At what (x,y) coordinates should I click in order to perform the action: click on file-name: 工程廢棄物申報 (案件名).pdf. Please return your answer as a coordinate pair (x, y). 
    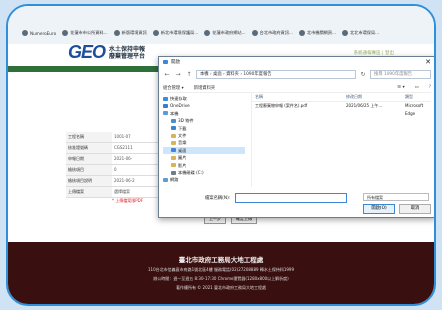
    Looking at the image, I should click on (281, 105).